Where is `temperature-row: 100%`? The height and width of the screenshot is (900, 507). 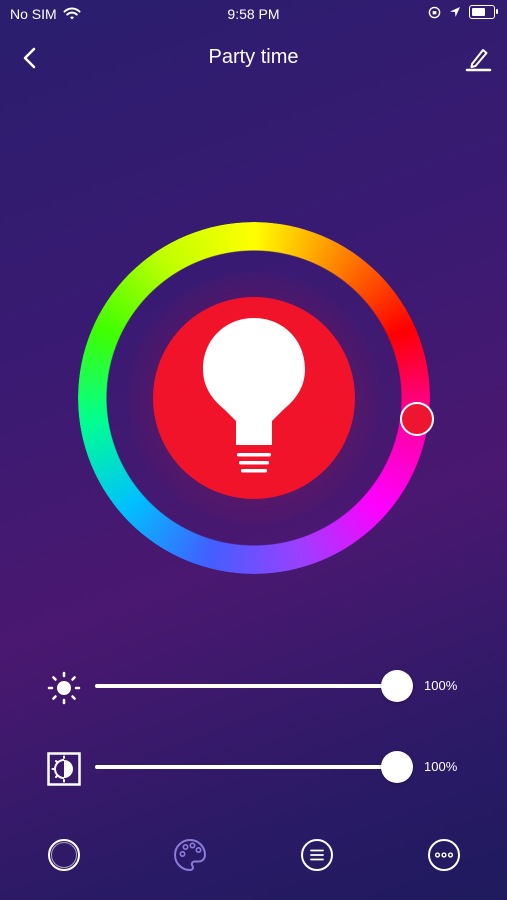
temperature-row: 100% is located at coordinates (253, 767).